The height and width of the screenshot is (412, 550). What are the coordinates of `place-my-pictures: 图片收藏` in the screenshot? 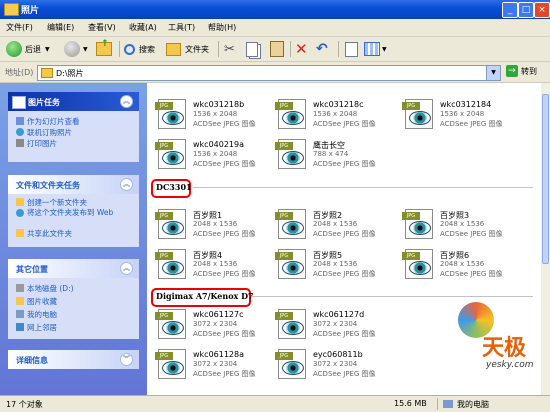 It's located at (73, 302).